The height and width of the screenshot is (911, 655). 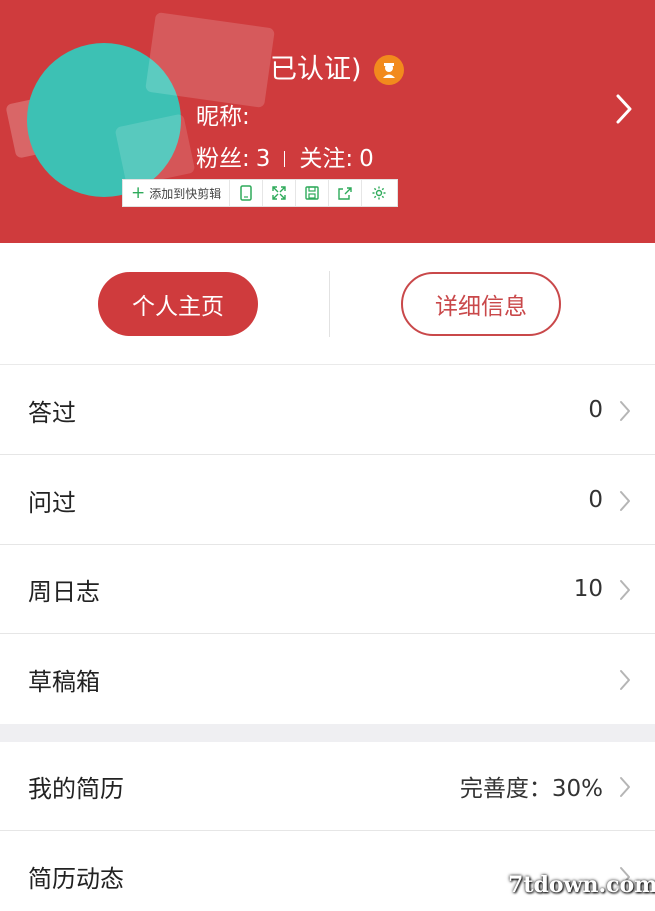 What do you see at coordinates (481, 304) in the screenshot?
I see `detail-info-button: 详细信息` at bounding box center [481, 304].